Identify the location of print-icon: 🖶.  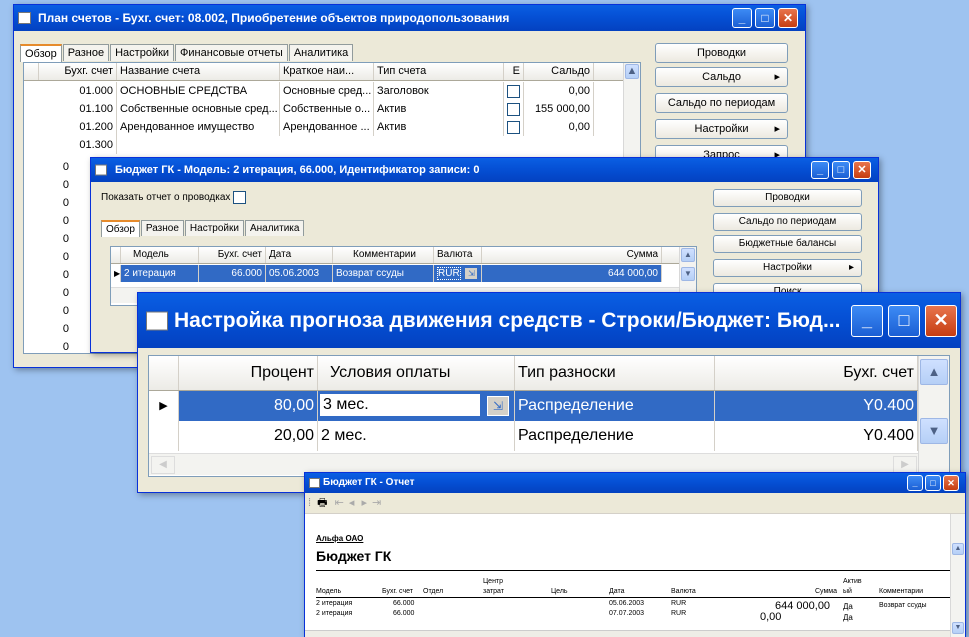
(322, 503).